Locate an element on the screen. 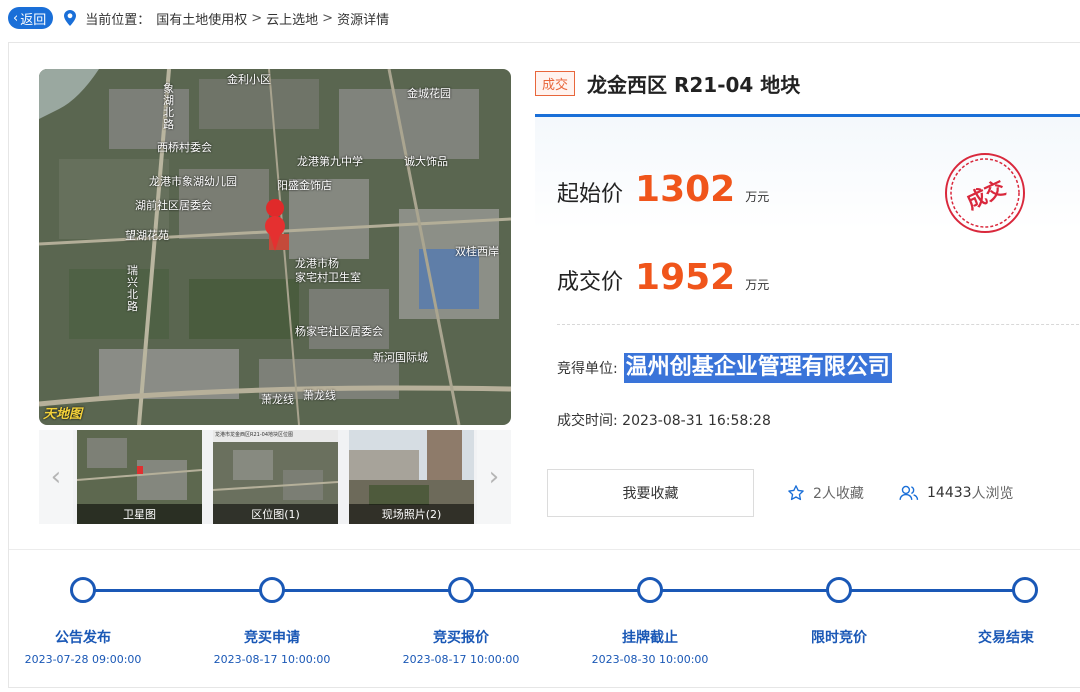  map-label: 象湖北路 is located at coordinates (168, 106).